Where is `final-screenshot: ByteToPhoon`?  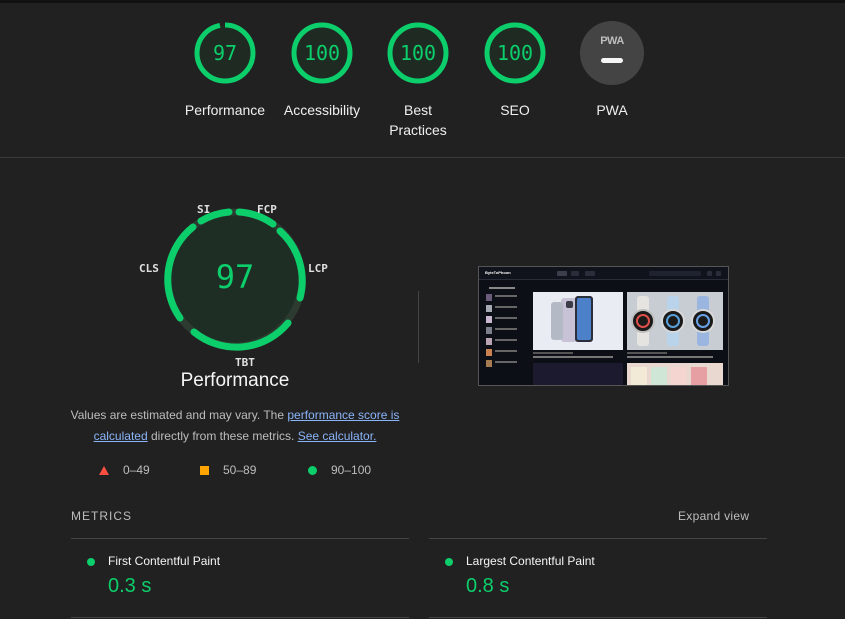 final-screenshot: ByteToPhoon is located at coordinates (603, 326).